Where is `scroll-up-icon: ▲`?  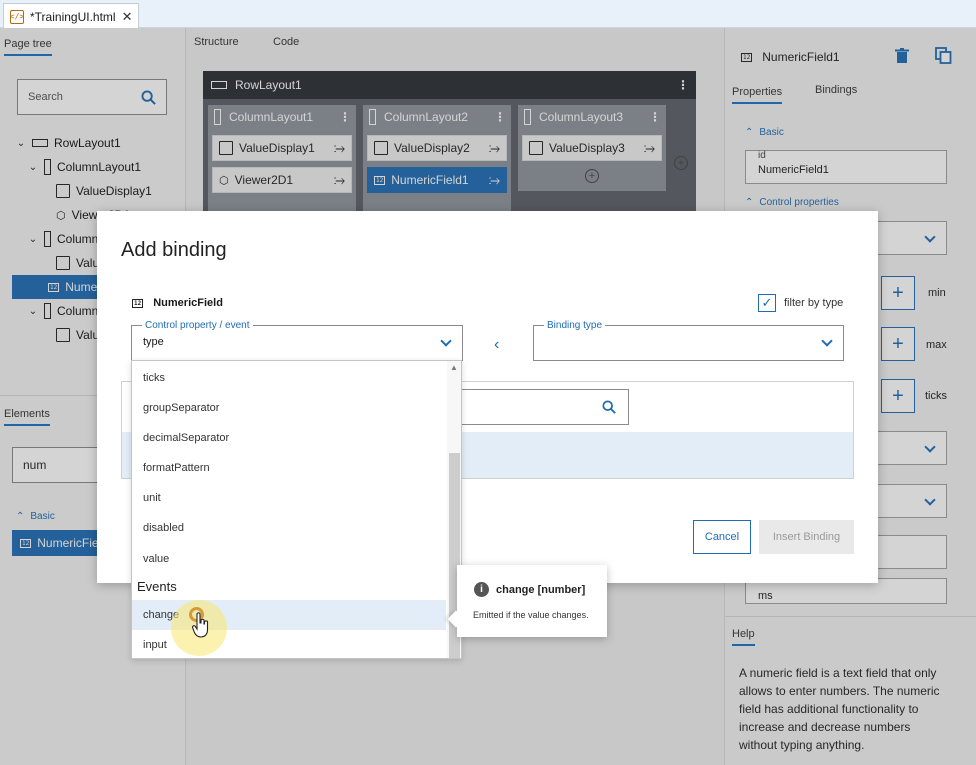
scroll-up-icon: ▲ is located at coordinates (454, 367).